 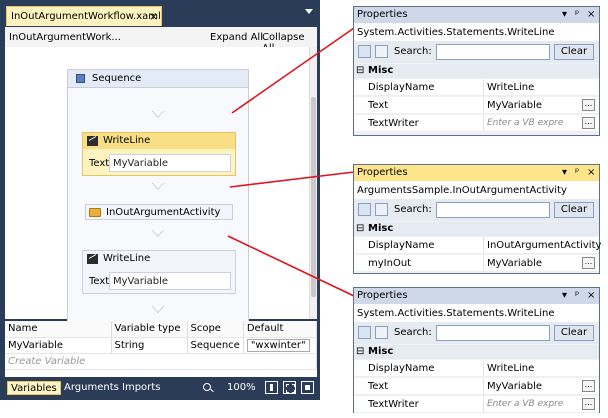 I want to click on properties-panel-2-toolbar: Search: Clear, so click(x=476, y=210).